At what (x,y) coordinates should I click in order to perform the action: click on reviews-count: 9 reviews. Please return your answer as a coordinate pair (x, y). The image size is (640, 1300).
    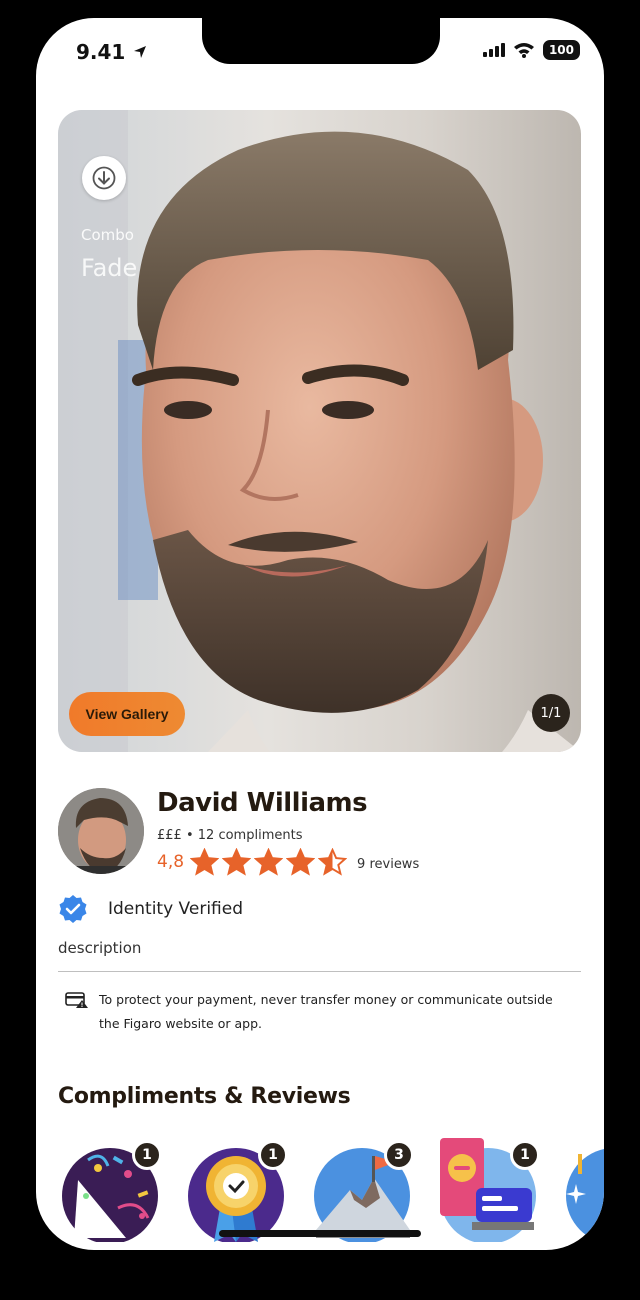
    Looking at the image, I should click on (388, 864).